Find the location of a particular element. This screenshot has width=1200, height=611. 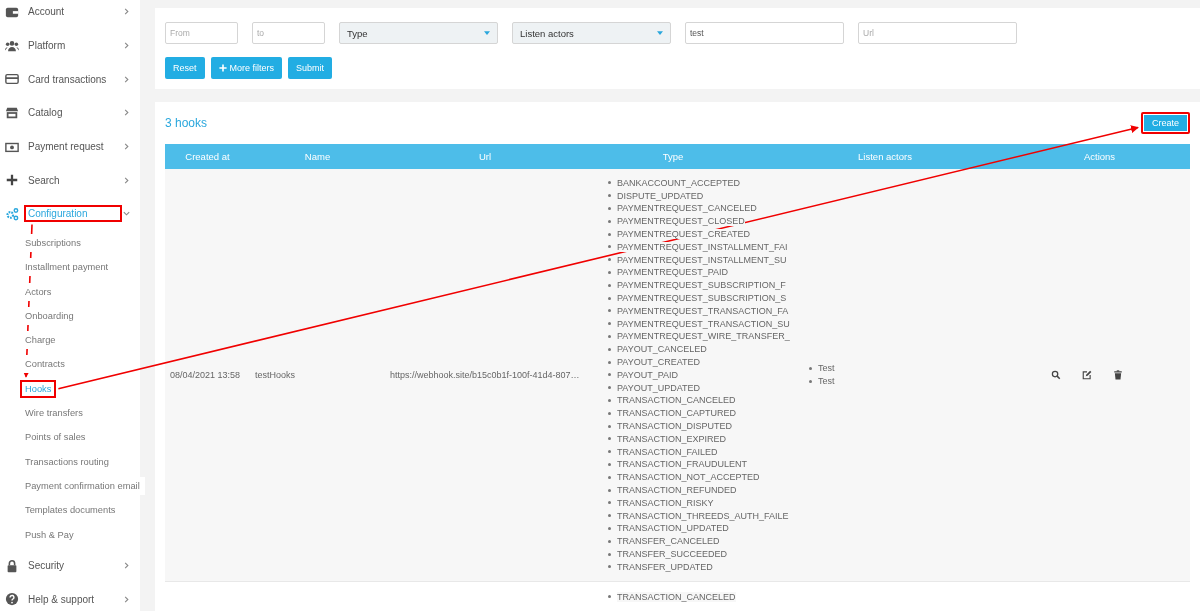

column-header: Actions is located at coordinates (1099, 156).